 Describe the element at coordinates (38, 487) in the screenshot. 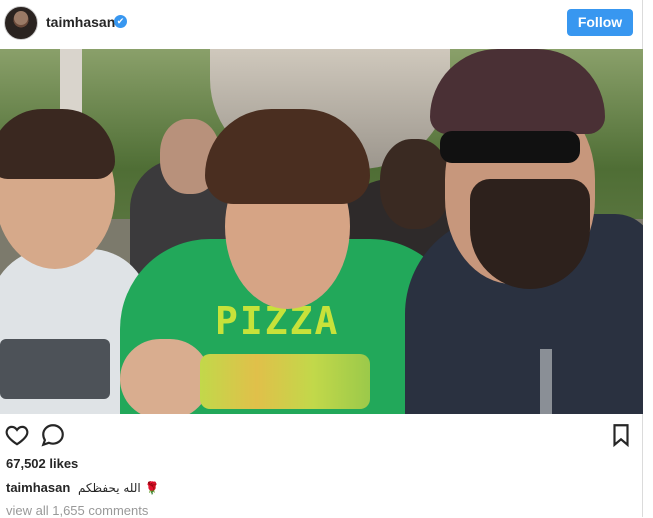

I see `caption-username: taimhasan` at that location.